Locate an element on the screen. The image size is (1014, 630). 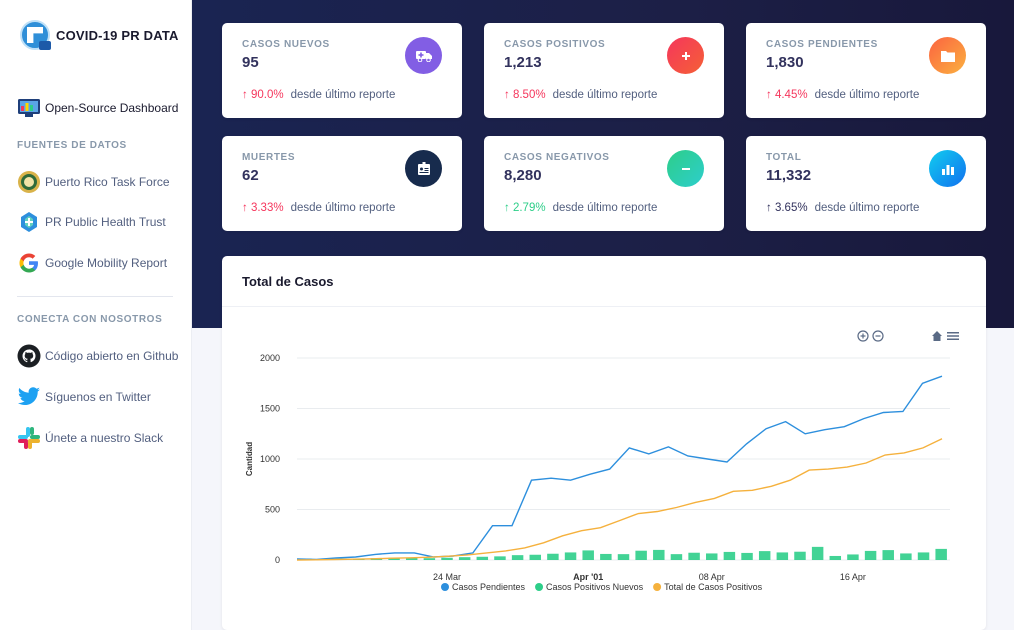
stat-value: 1,830 is located at coordinates (785, 62).